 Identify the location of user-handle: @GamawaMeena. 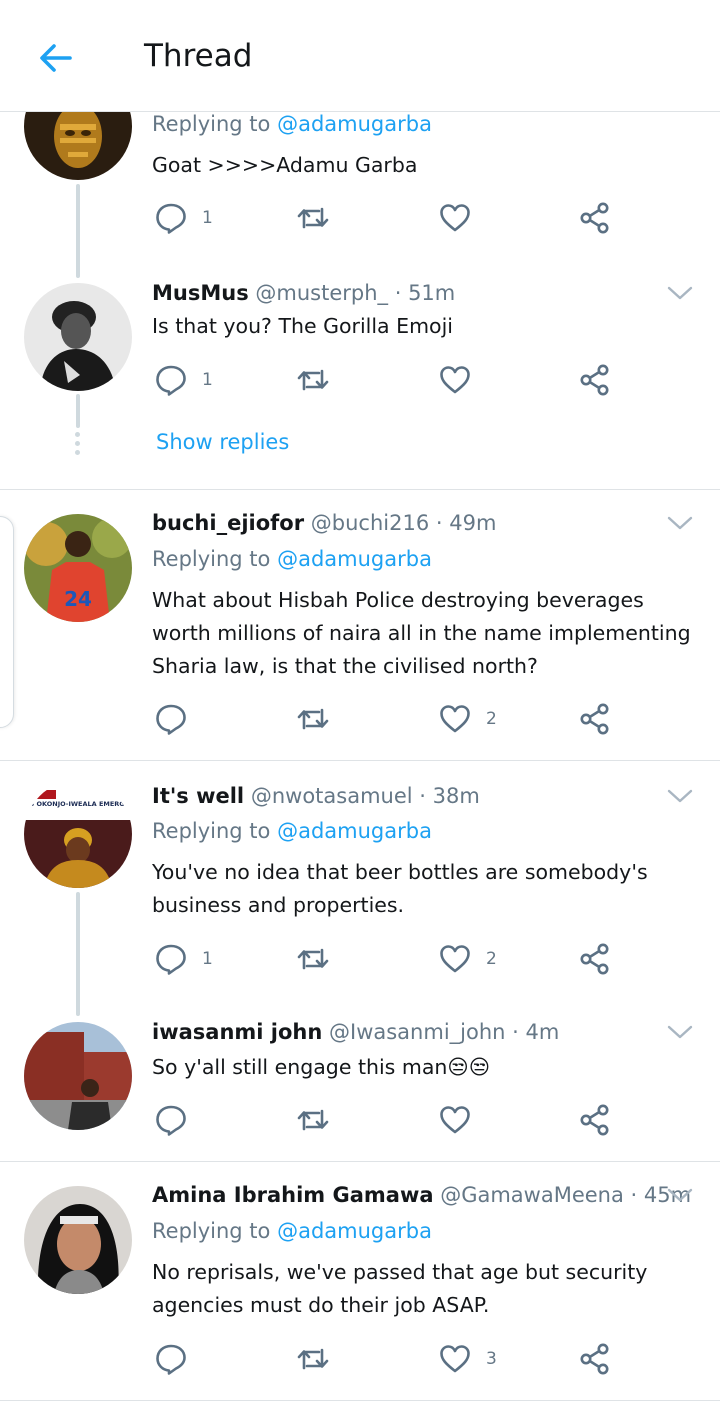
(532, 1195).